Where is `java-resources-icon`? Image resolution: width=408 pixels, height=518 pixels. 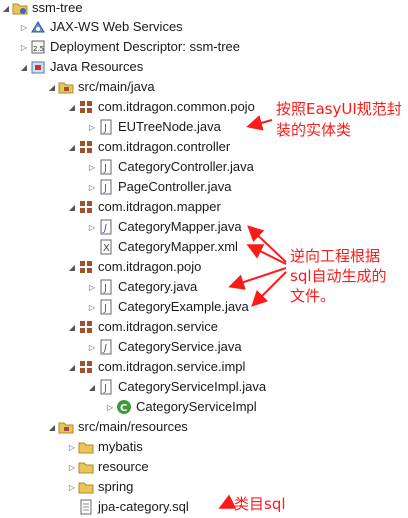
java-resources-icon is located at coordinates (38, 67).